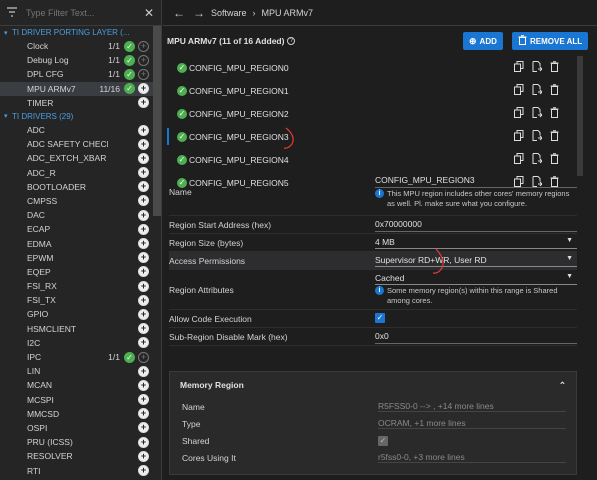 This screenshot has width=597, height=480. Describe the element at coordinates (157, 121) in the screenshot. I see `sidebar-scrollbar` at that location.